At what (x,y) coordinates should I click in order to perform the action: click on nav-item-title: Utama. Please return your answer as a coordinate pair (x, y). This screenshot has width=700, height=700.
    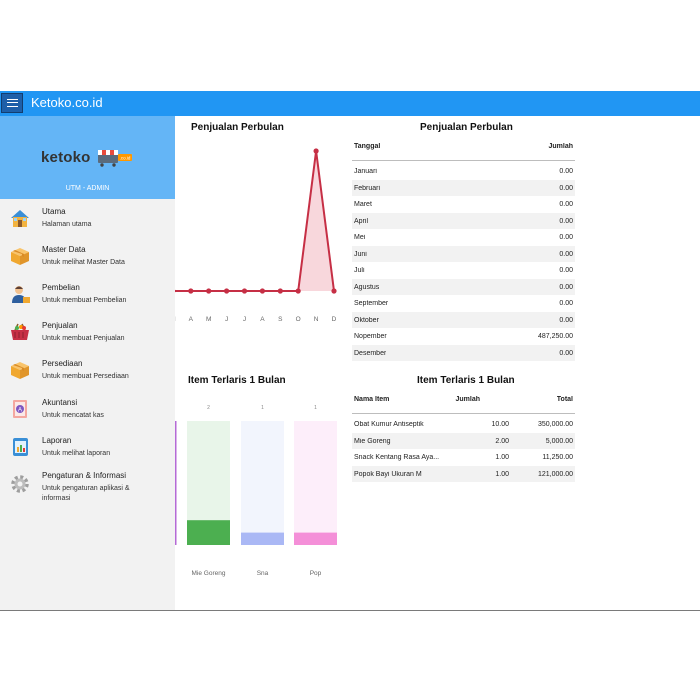
    Looking at the image, I should click on (54, 211).